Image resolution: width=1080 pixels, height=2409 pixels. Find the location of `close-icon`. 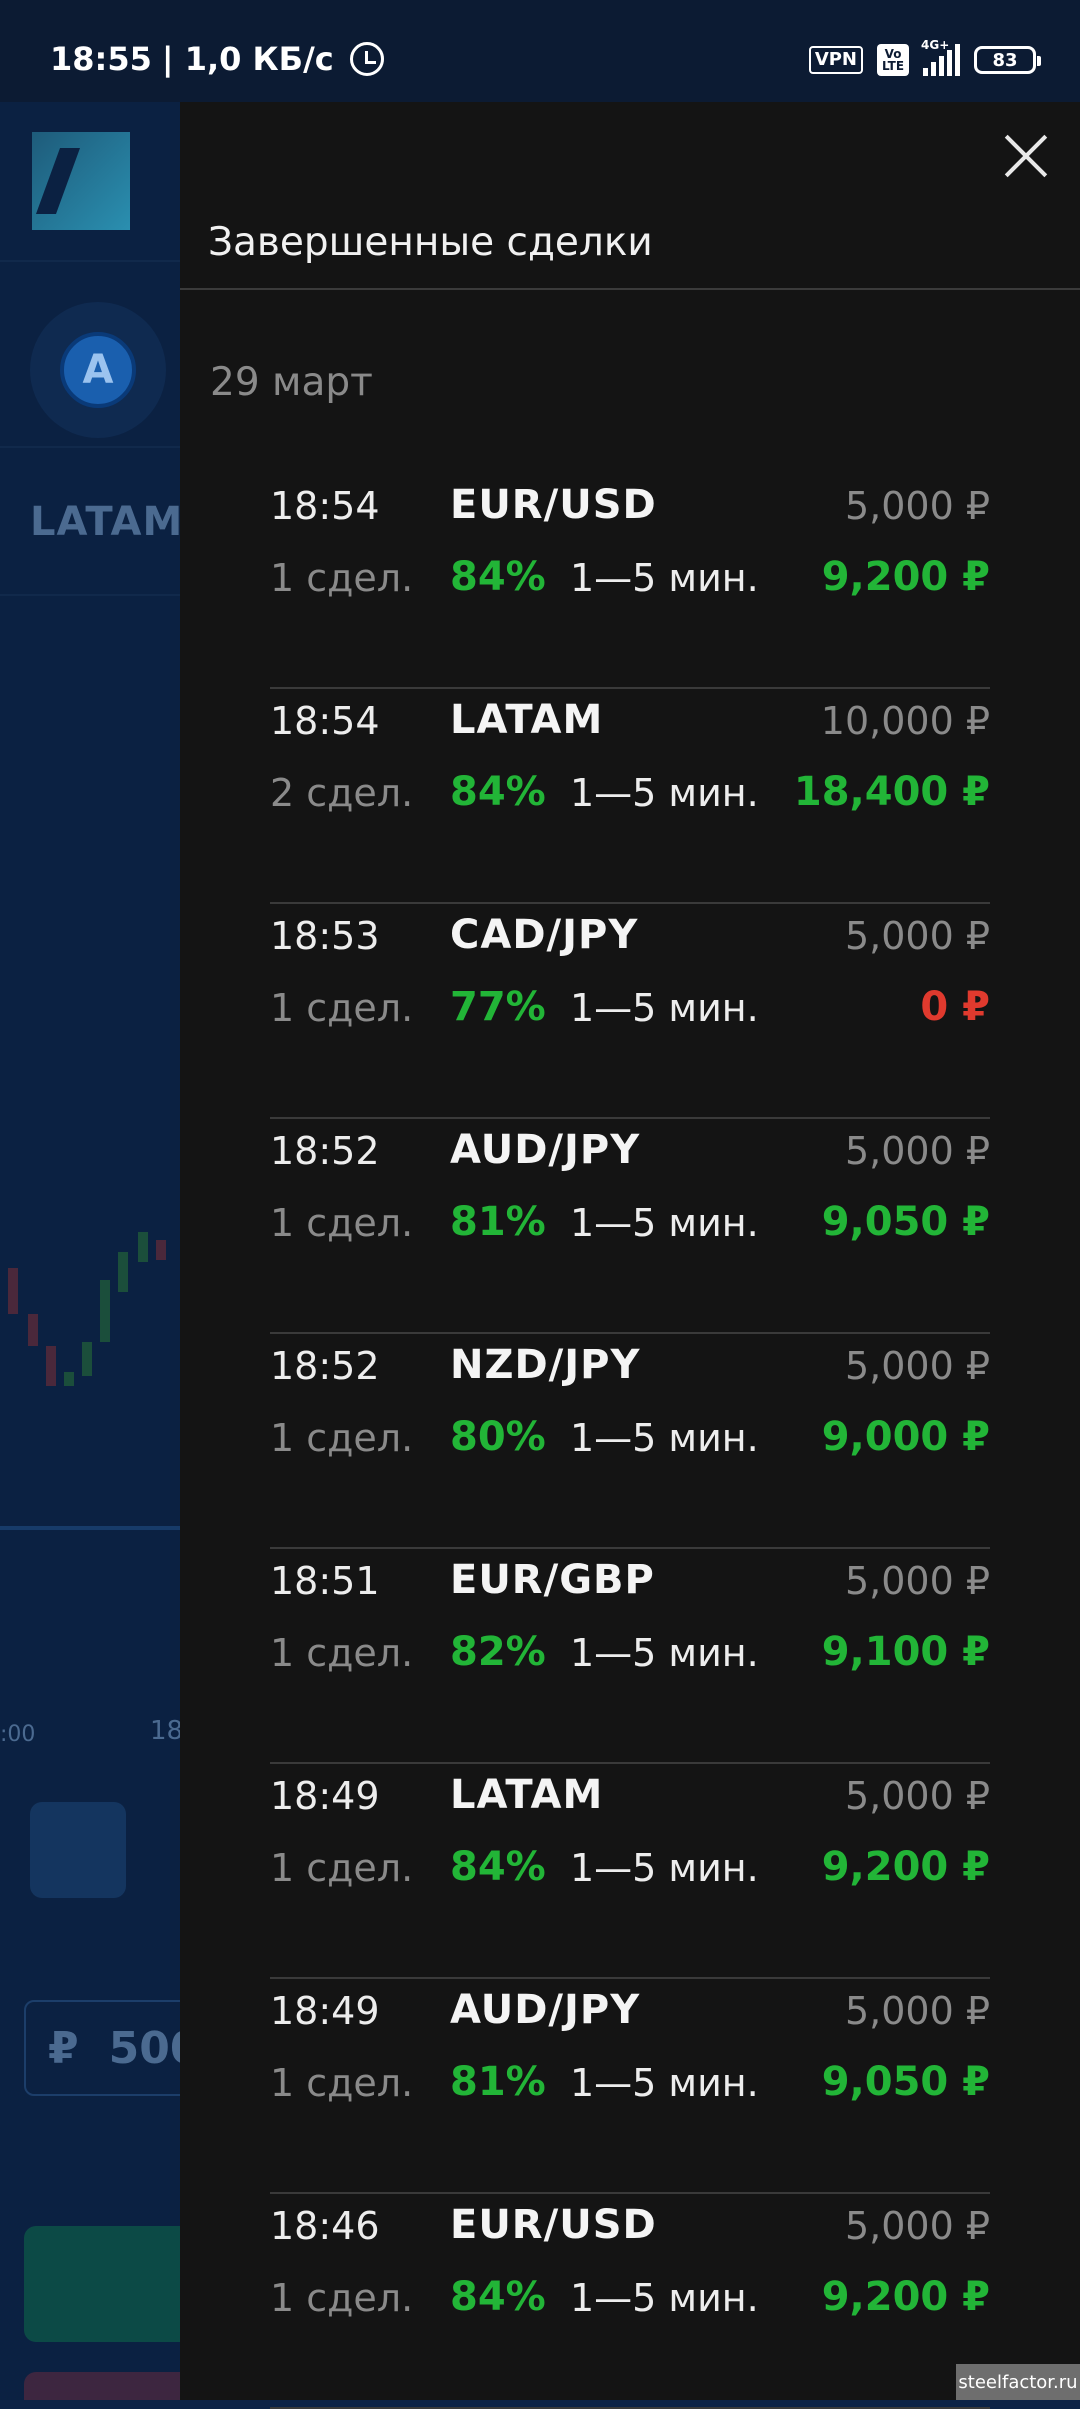

close-icon is located at coordinates (1026, 156).